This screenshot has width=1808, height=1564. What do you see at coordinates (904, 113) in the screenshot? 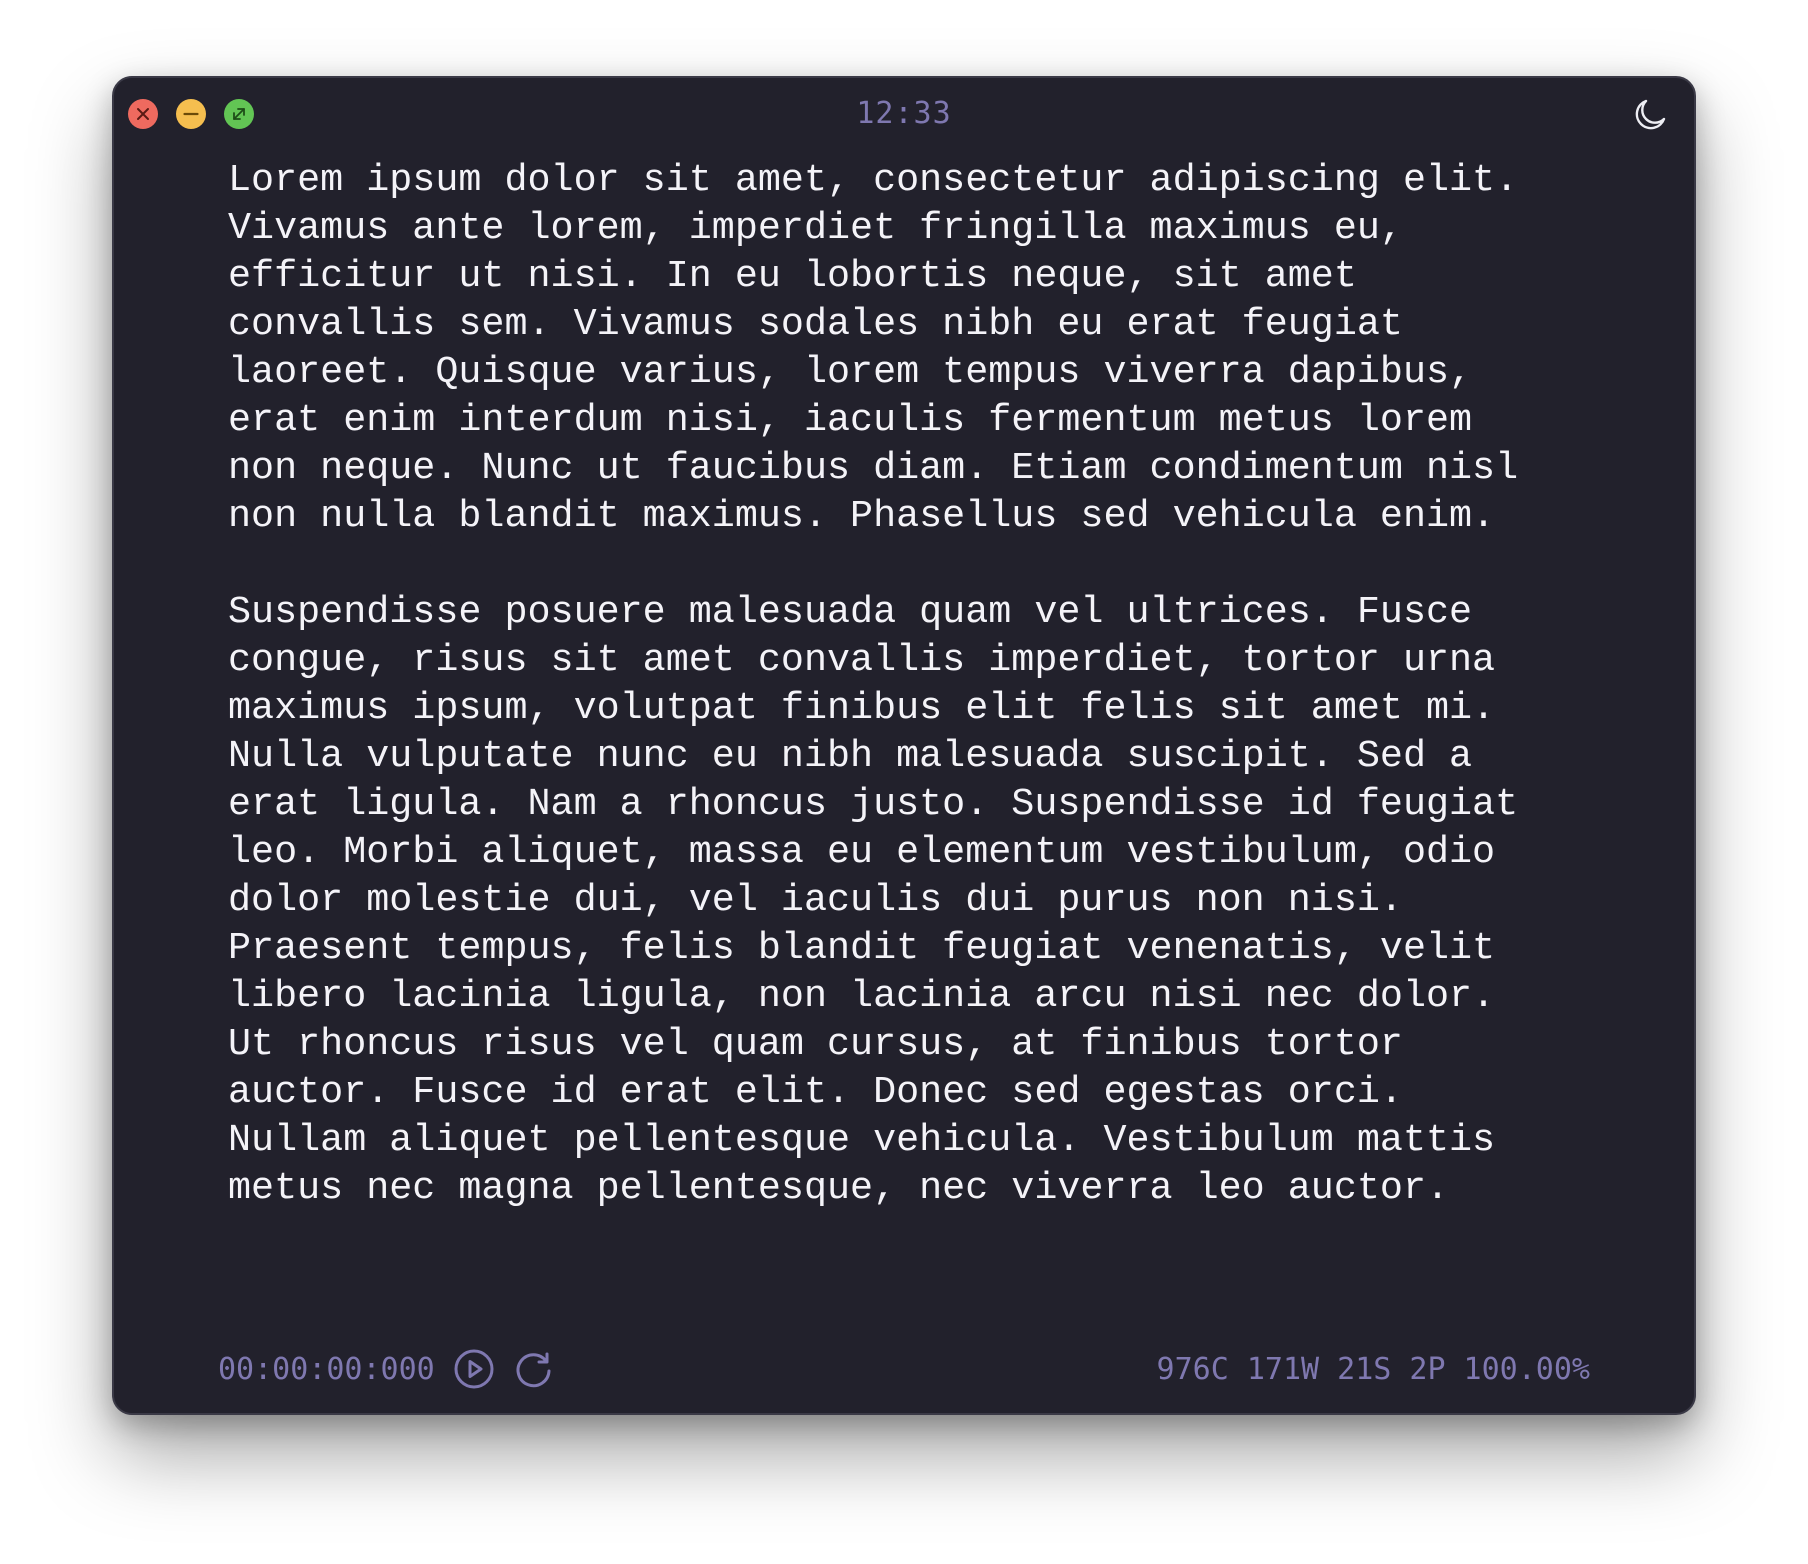
I see `window-title: 12:33` at bounding box center [904, 113].